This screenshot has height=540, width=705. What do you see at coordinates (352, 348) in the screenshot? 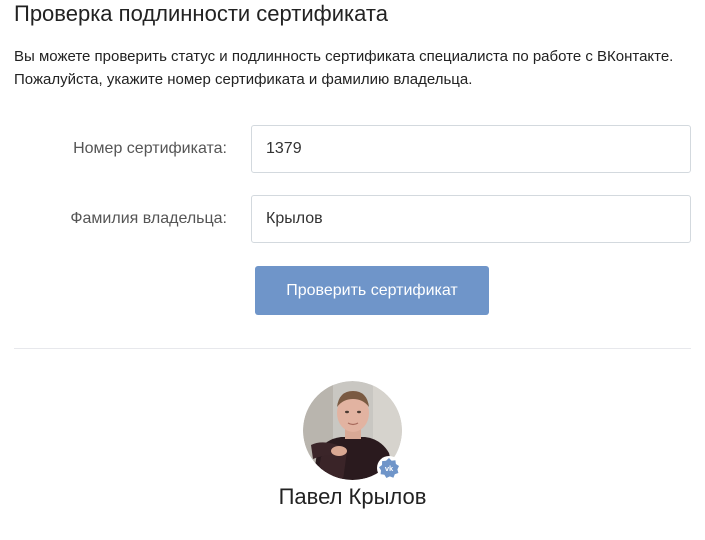
I see `divider` at bounding box center [352, 348].